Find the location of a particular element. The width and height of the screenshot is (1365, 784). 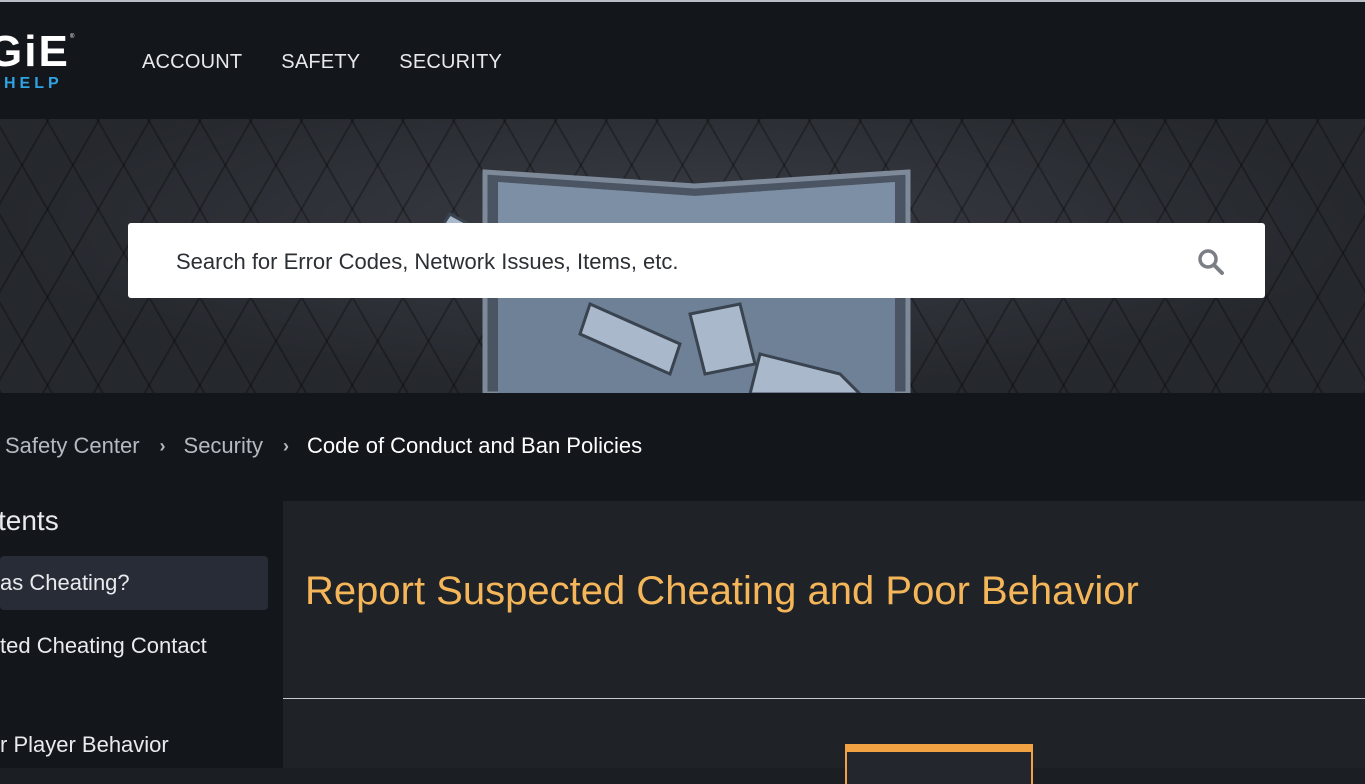

main-nav: ACCOUNT SAFETY SECURITY is located at coordinates (322, 62).